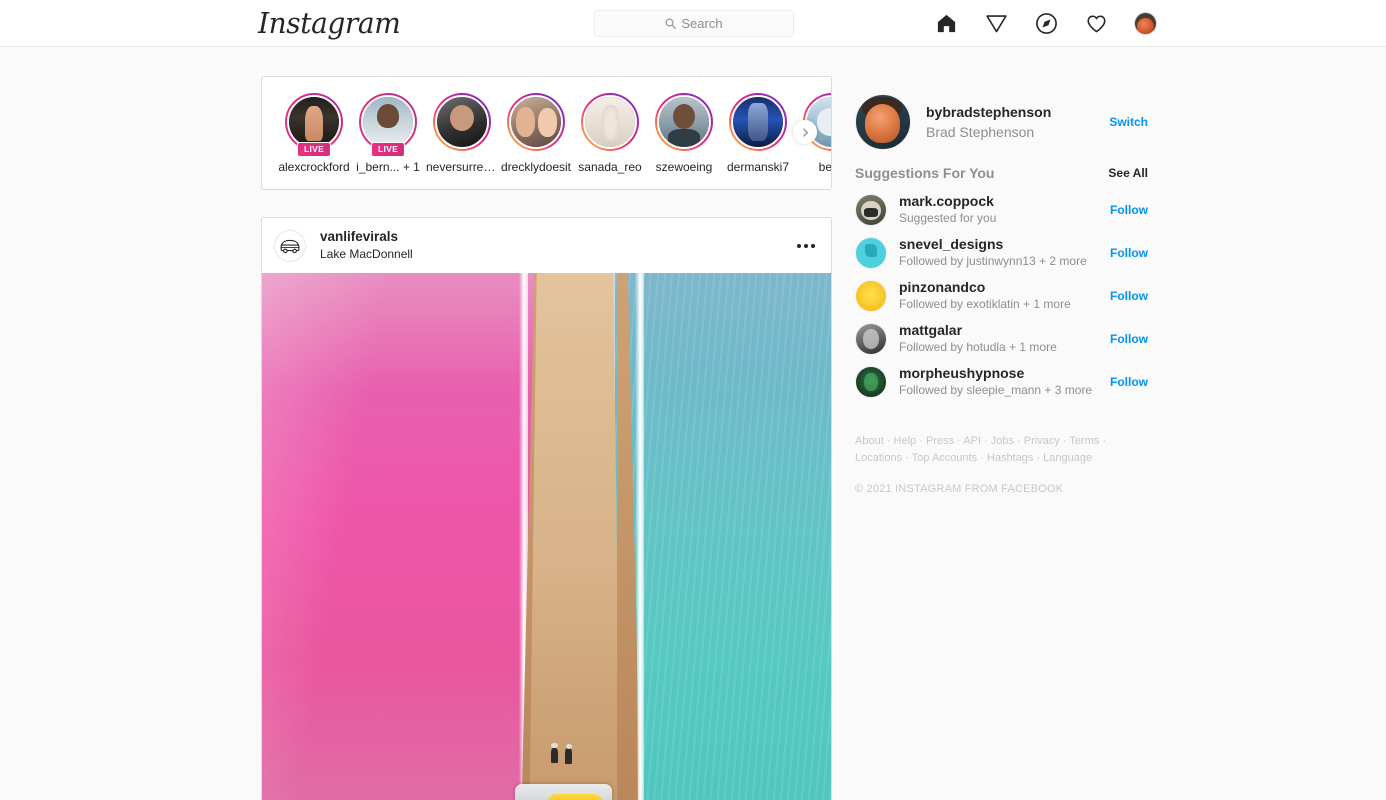  What do you see at coordinates (1004, 201) in the screenshot?
I see `suggestion-username: mark.coppock` at bounding box center [1004, 201].